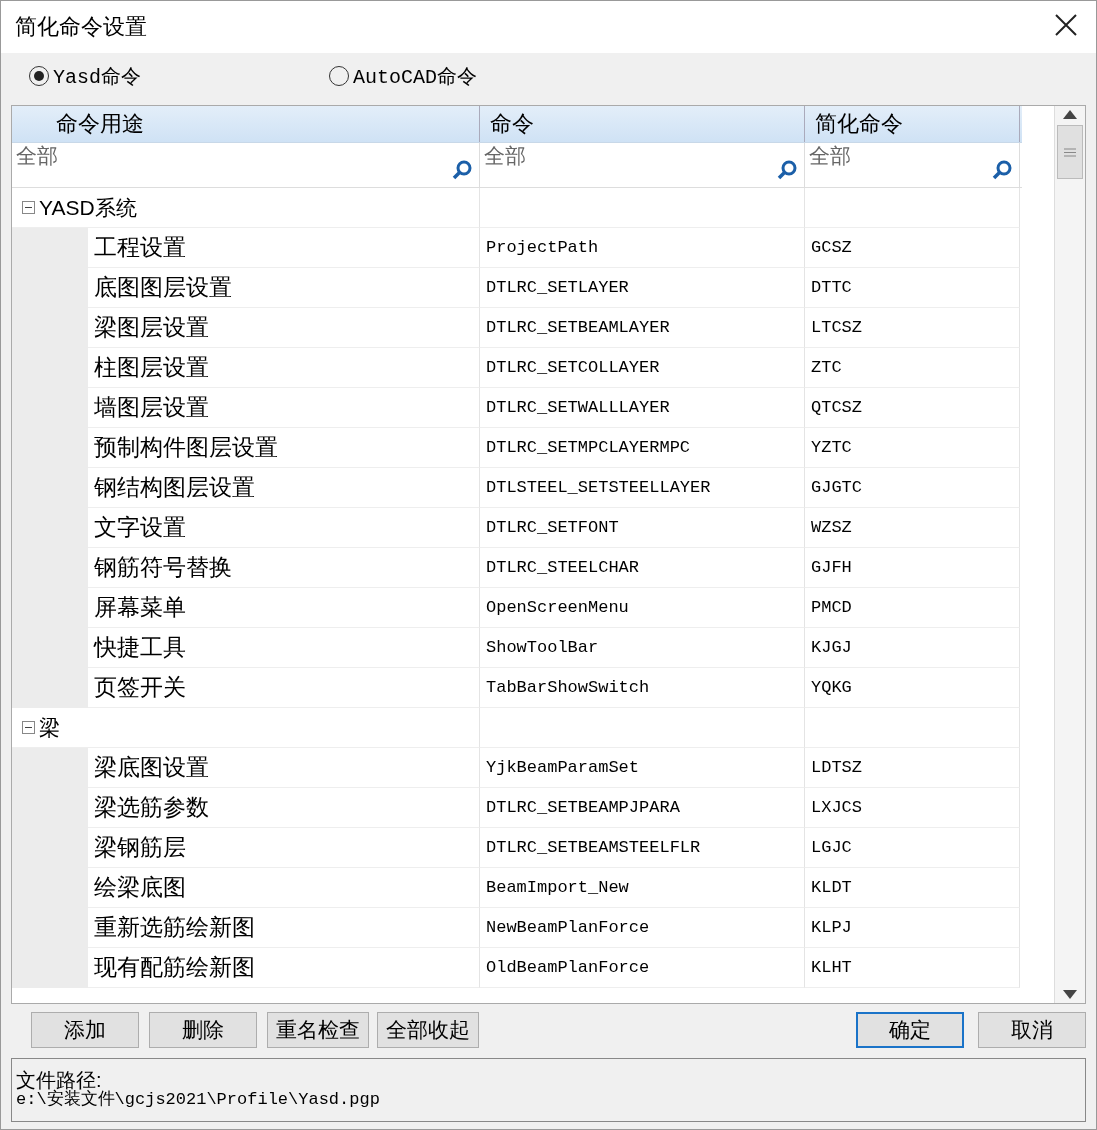 The image size is (1097, 1130). What do you see at coordinates (563, 567) in the screenshot?
I see `table-cell: DTLRC_STEELCHAR` at bounding box center [563, 567].